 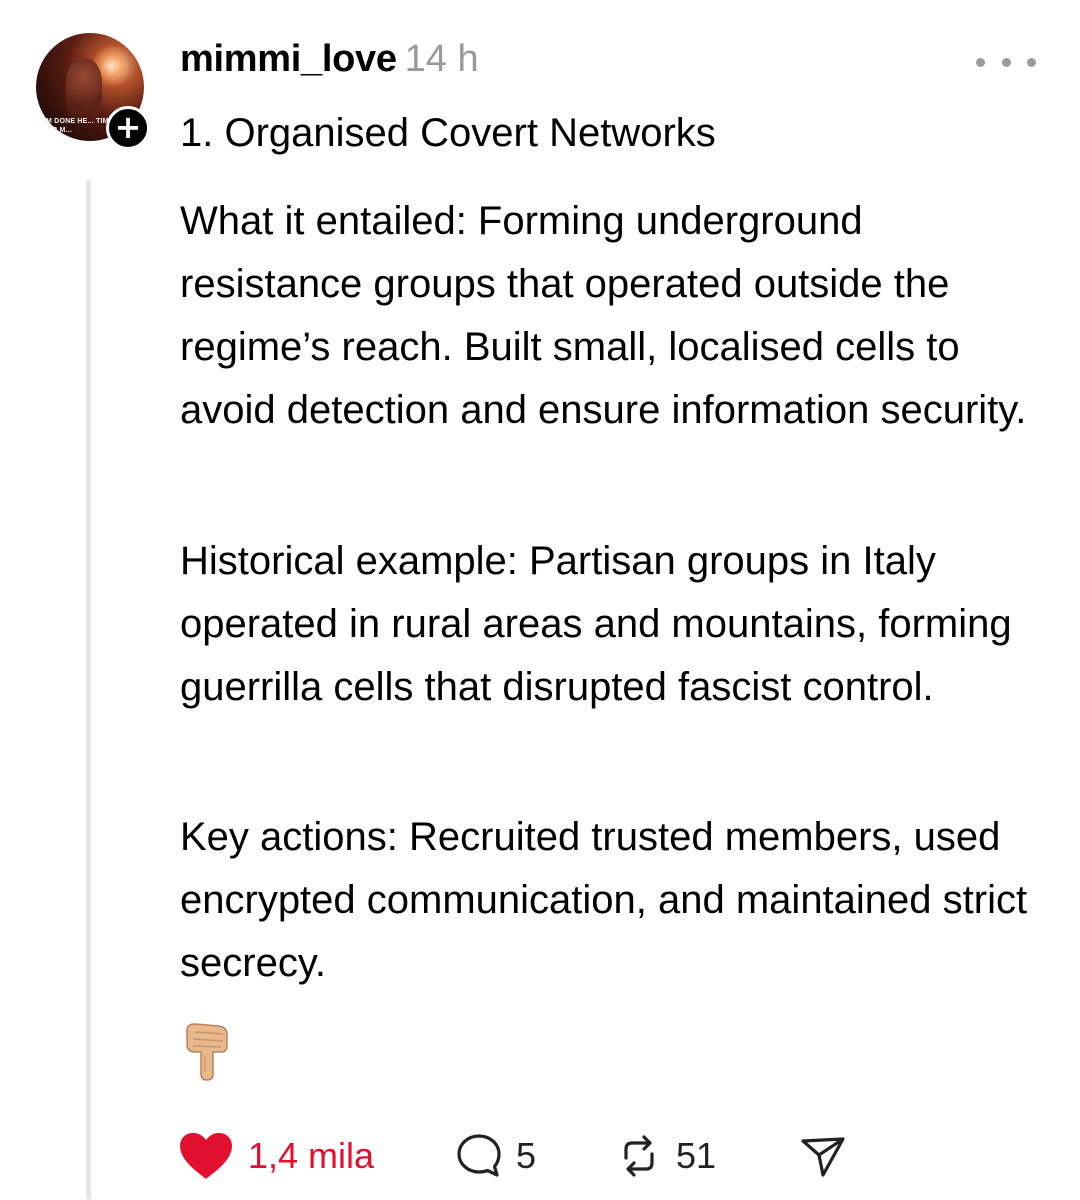 I want to click on share-button, so click(x=823, y=1156).